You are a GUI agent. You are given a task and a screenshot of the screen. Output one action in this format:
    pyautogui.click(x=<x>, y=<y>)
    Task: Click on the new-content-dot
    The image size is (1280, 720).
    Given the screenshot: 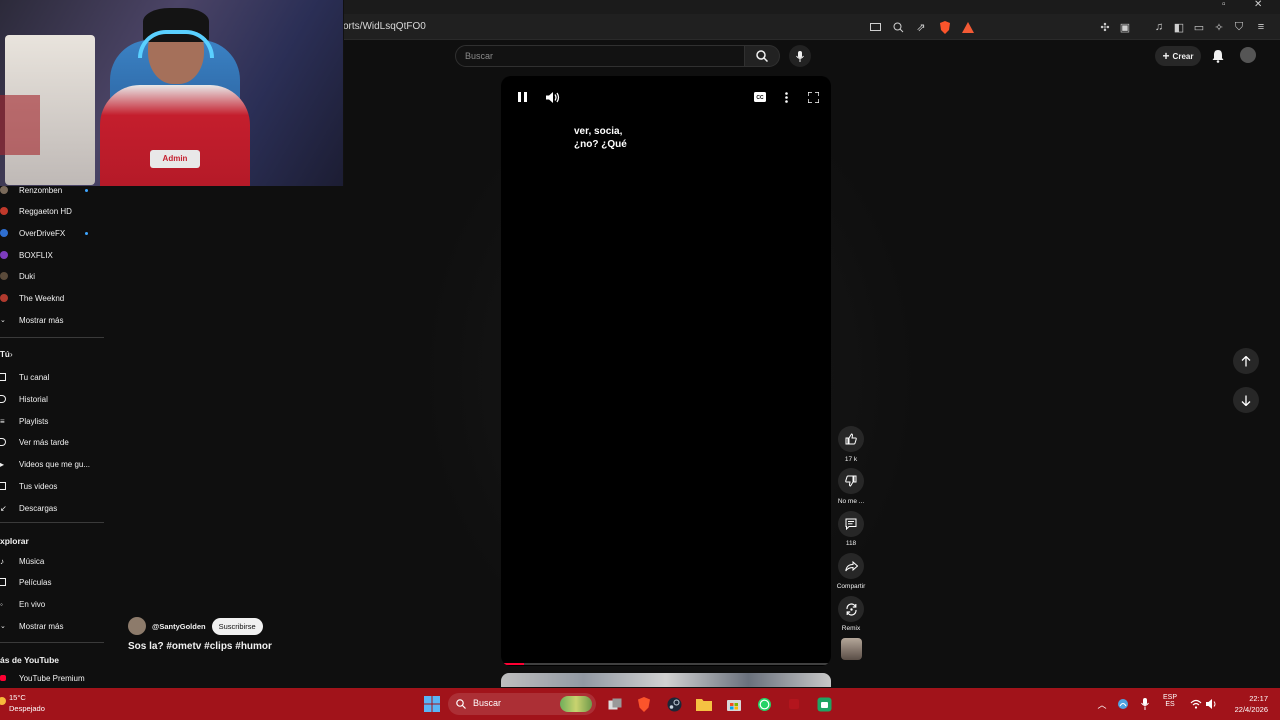 What is the action you would take?
    pyautogui.click(x=86, y=233)
    